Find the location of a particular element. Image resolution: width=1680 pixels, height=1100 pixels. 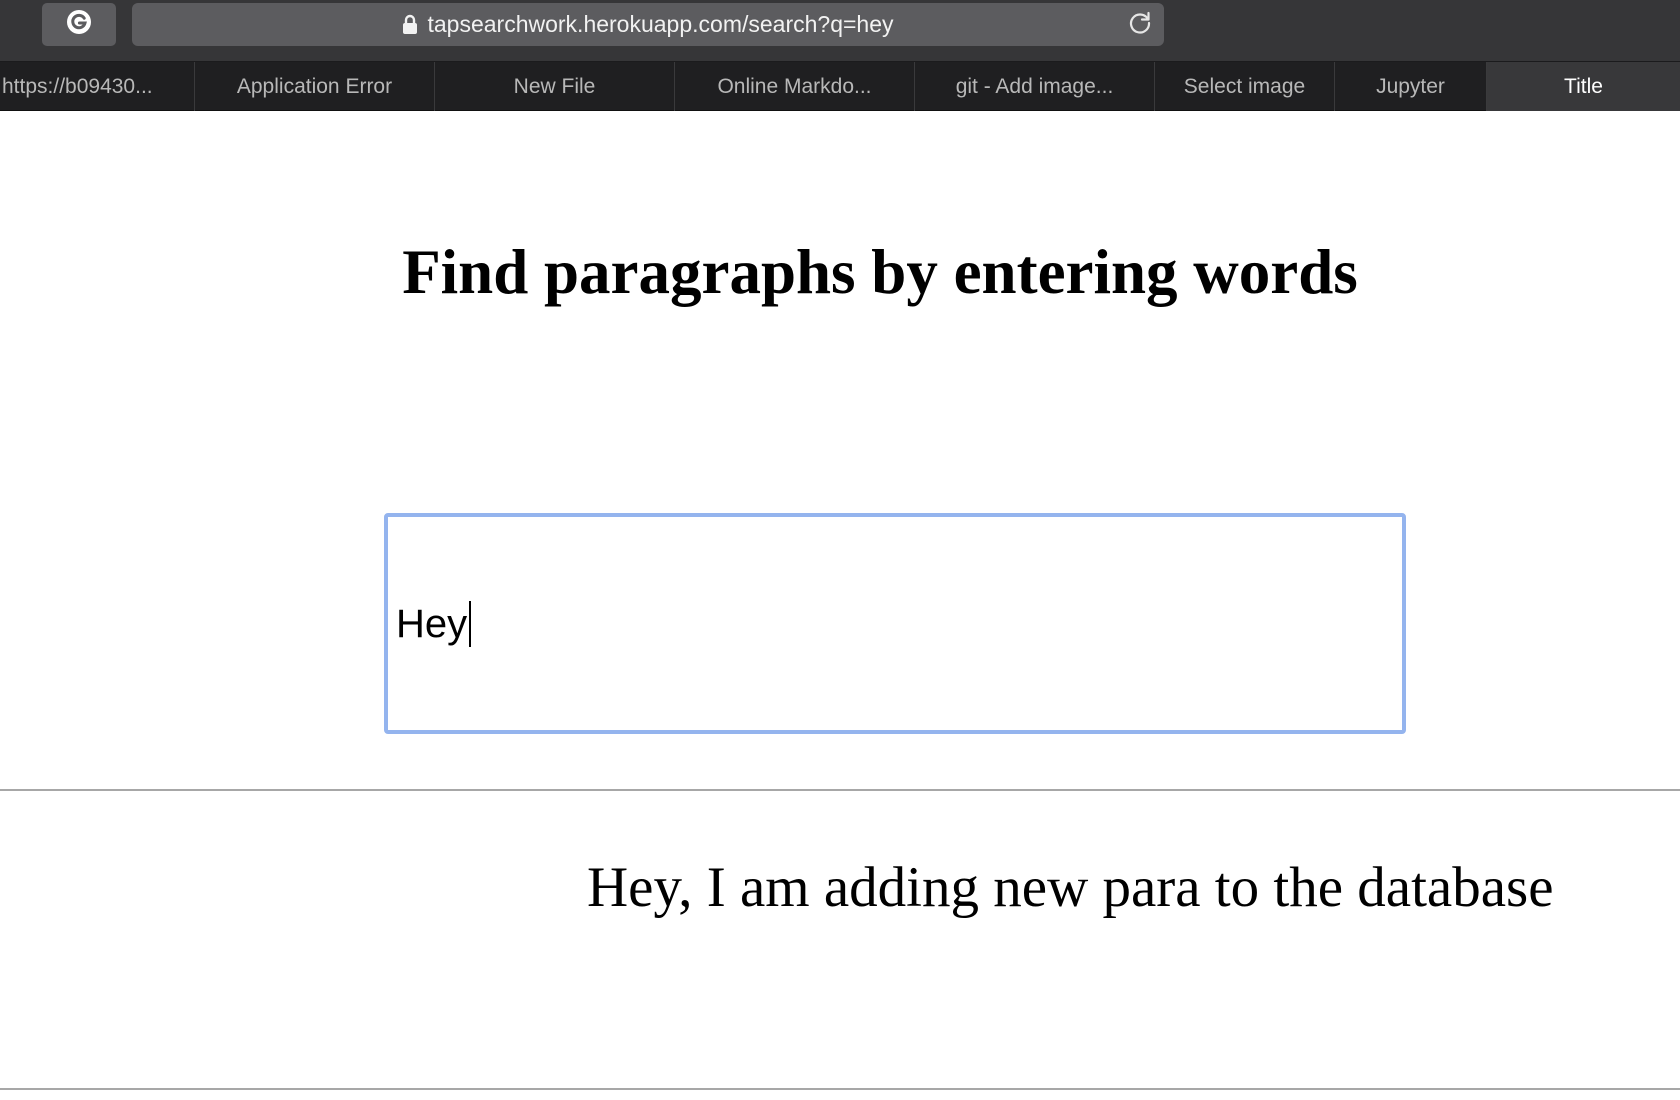

search-input-value: Hey is located at coordinates (434, 624).